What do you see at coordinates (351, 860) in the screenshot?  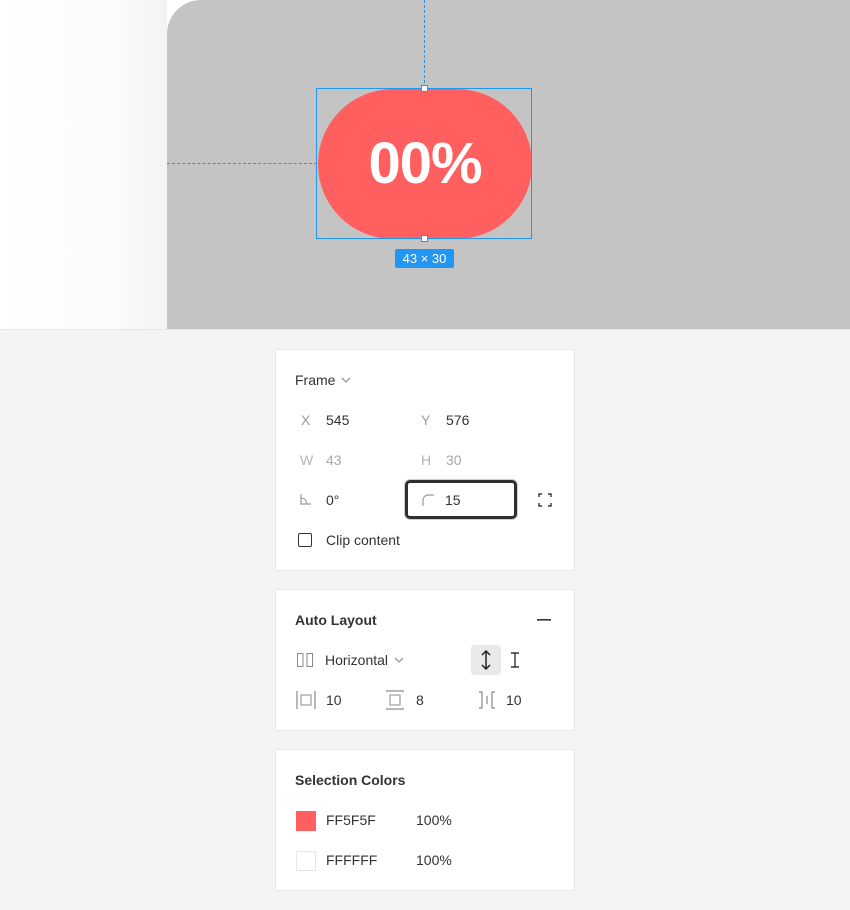 I see `color-hex: FFFFFF` at bounding box center [351, 860].